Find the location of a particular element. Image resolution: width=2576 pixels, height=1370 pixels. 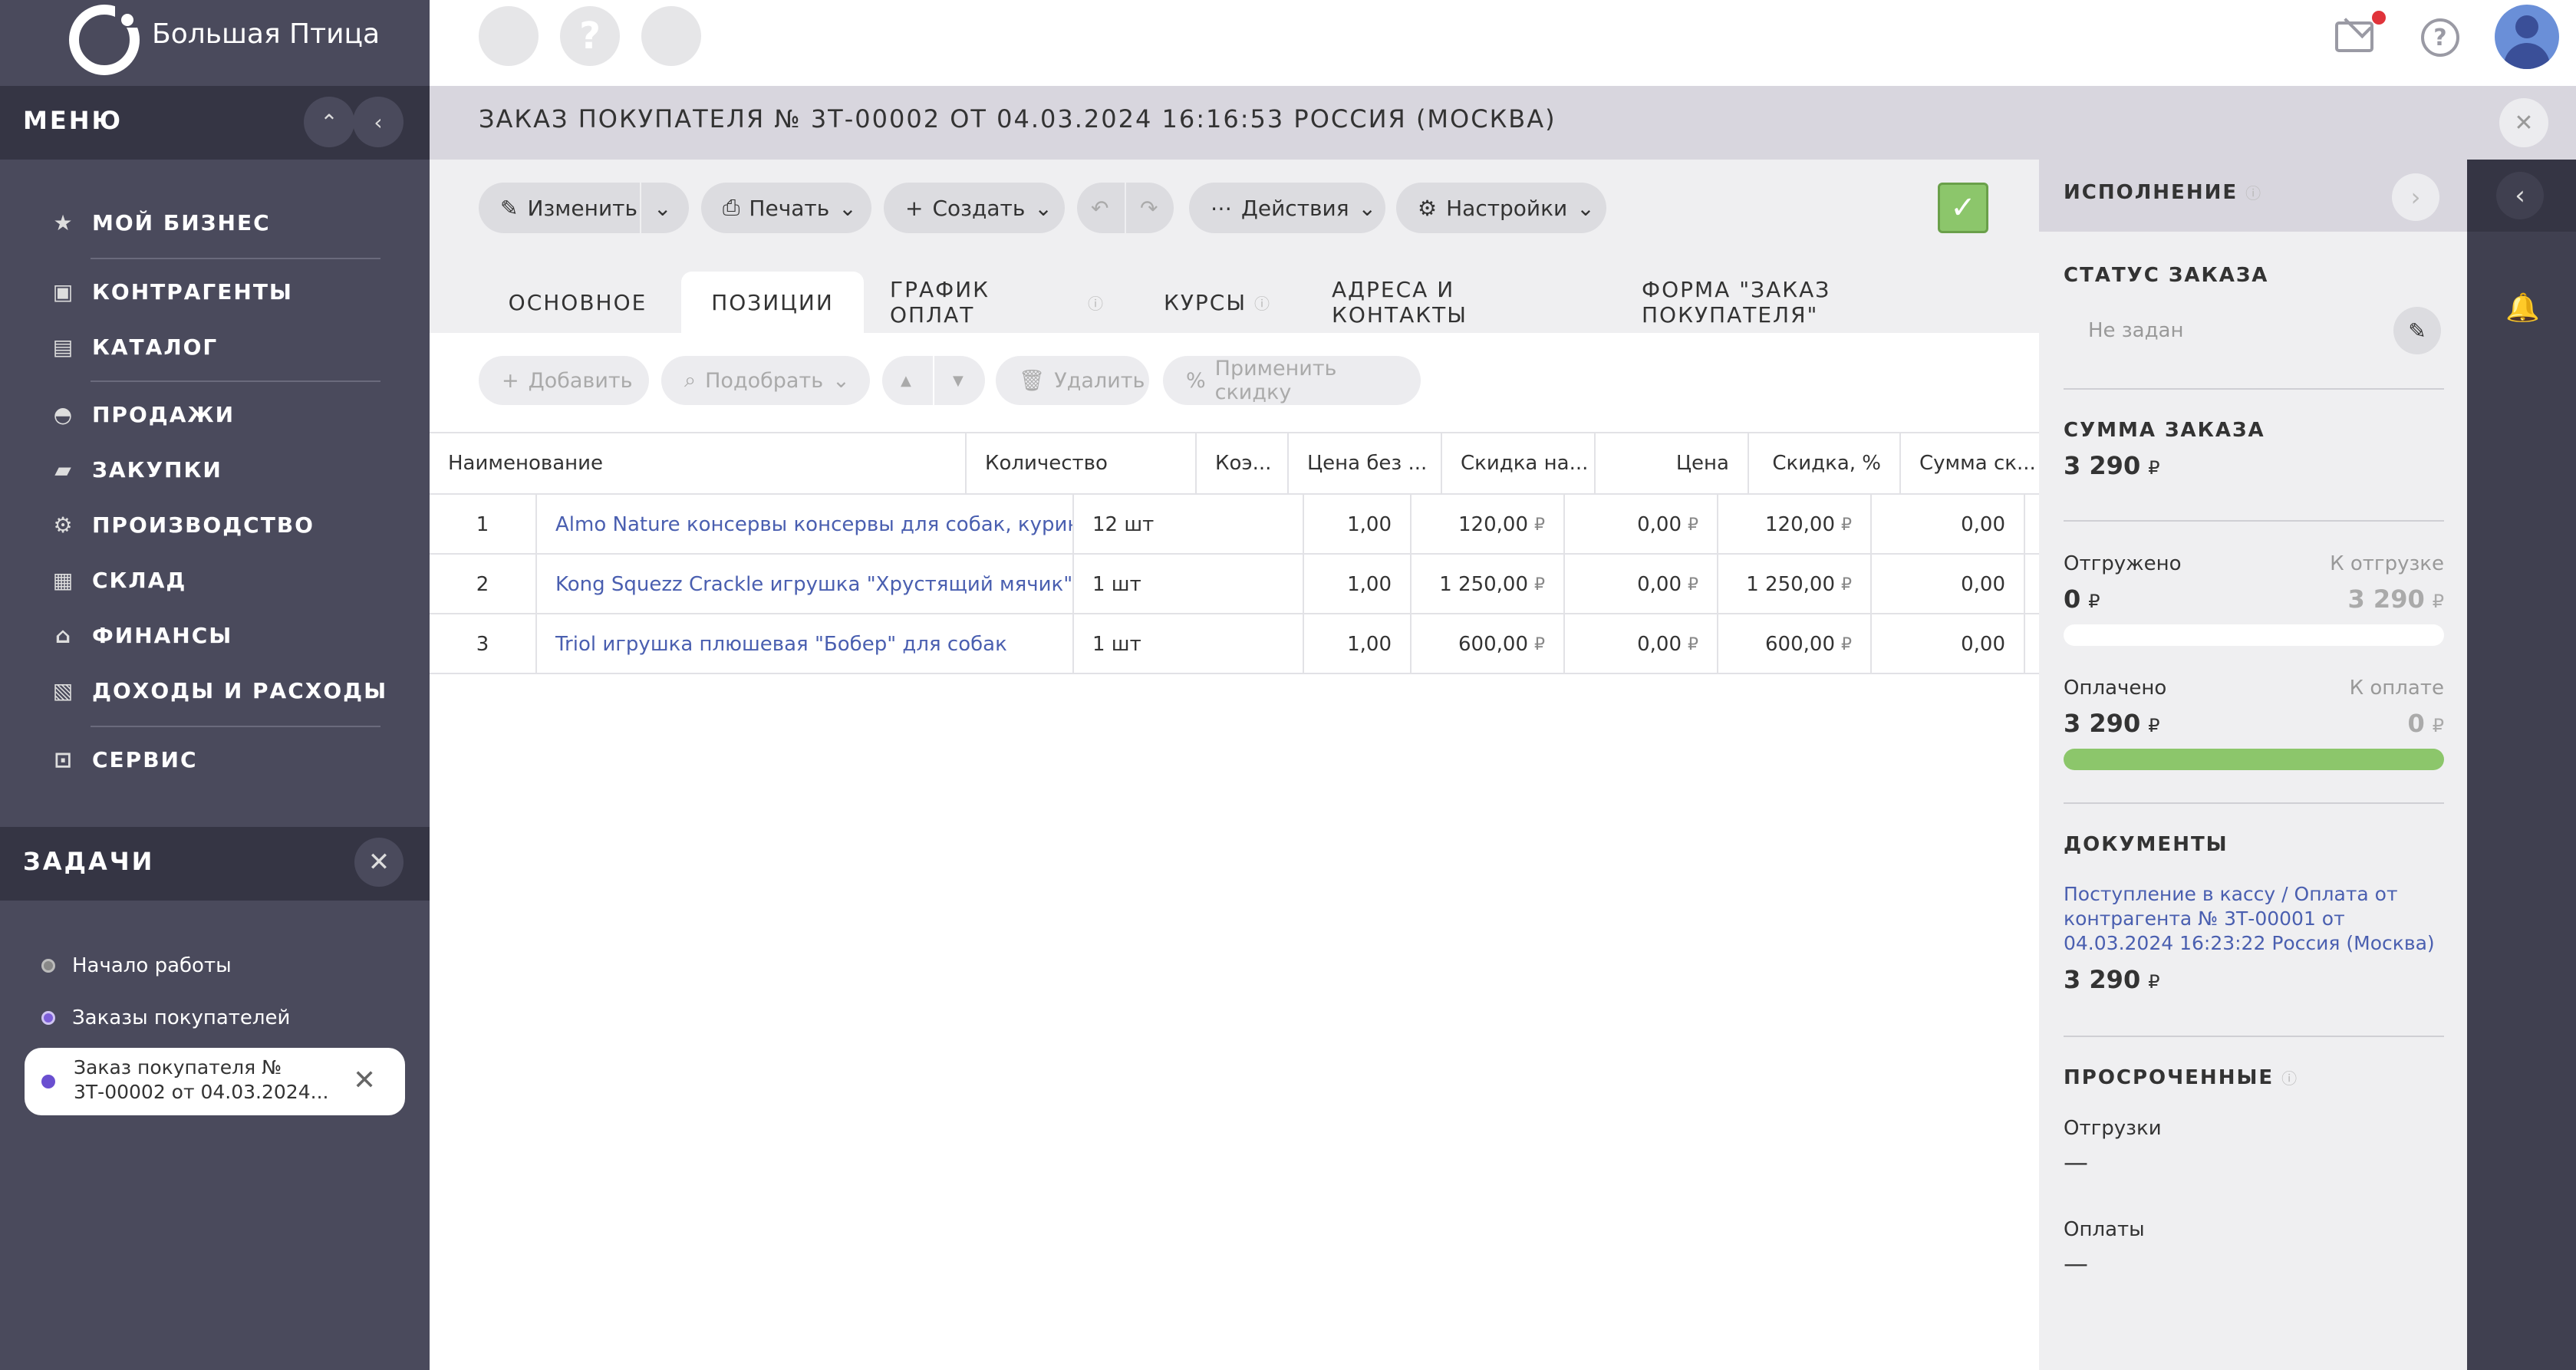

tasks-title: ЗАДАЧИ is located at coordinates (89, 862).